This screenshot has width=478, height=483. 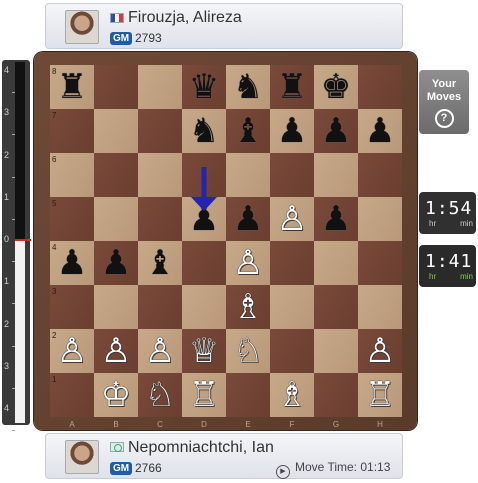 I want to click on square-c4: ♝, so click(x=160, y=263).